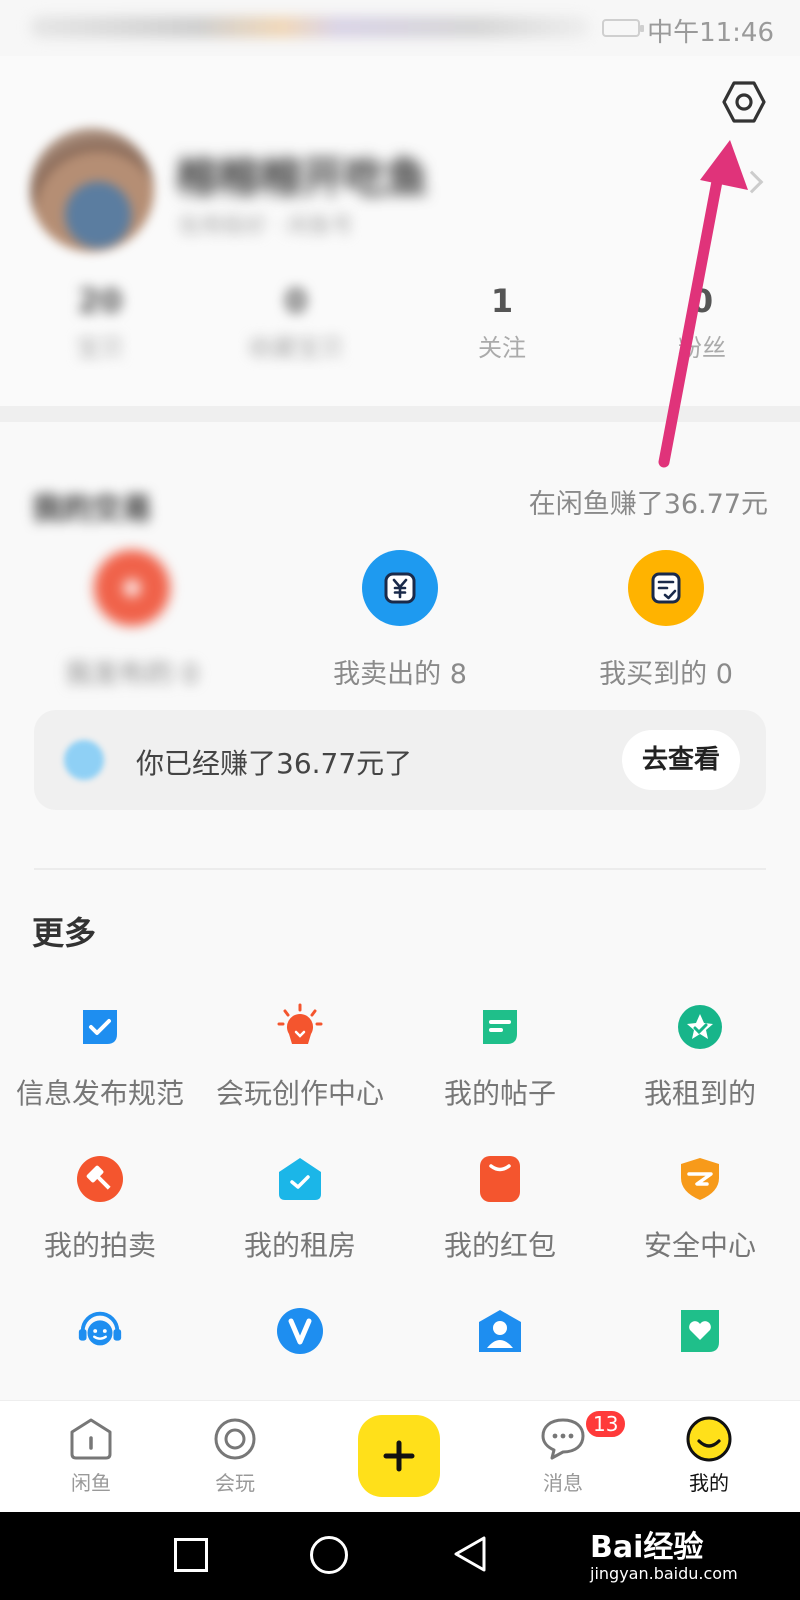  I want to click on more-title: 更多, so click(64, 933).